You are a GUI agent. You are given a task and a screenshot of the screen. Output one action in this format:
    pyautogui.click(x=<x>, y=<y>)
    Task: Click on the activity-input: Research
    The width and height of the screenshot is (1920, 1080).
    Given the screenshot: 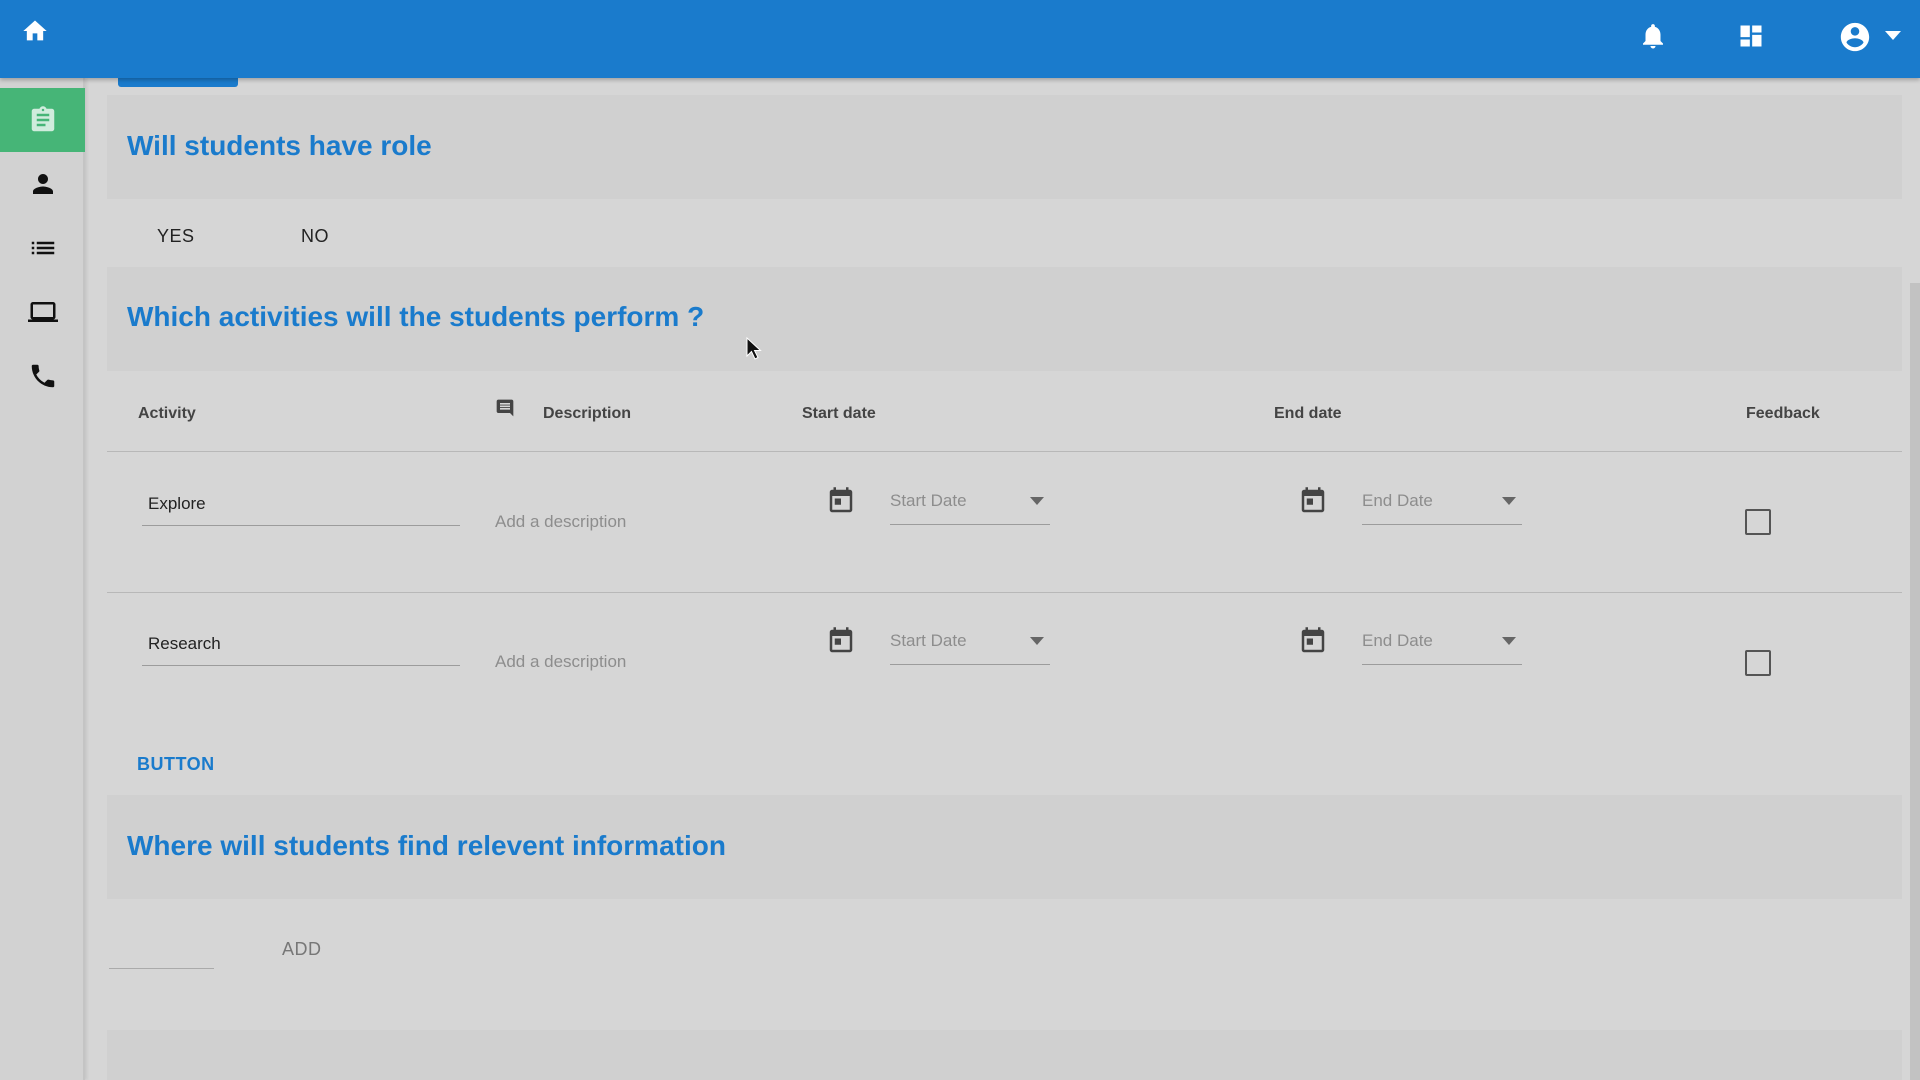 What is the action you would take?
    pyautogui.click(x=301, y=646)
    